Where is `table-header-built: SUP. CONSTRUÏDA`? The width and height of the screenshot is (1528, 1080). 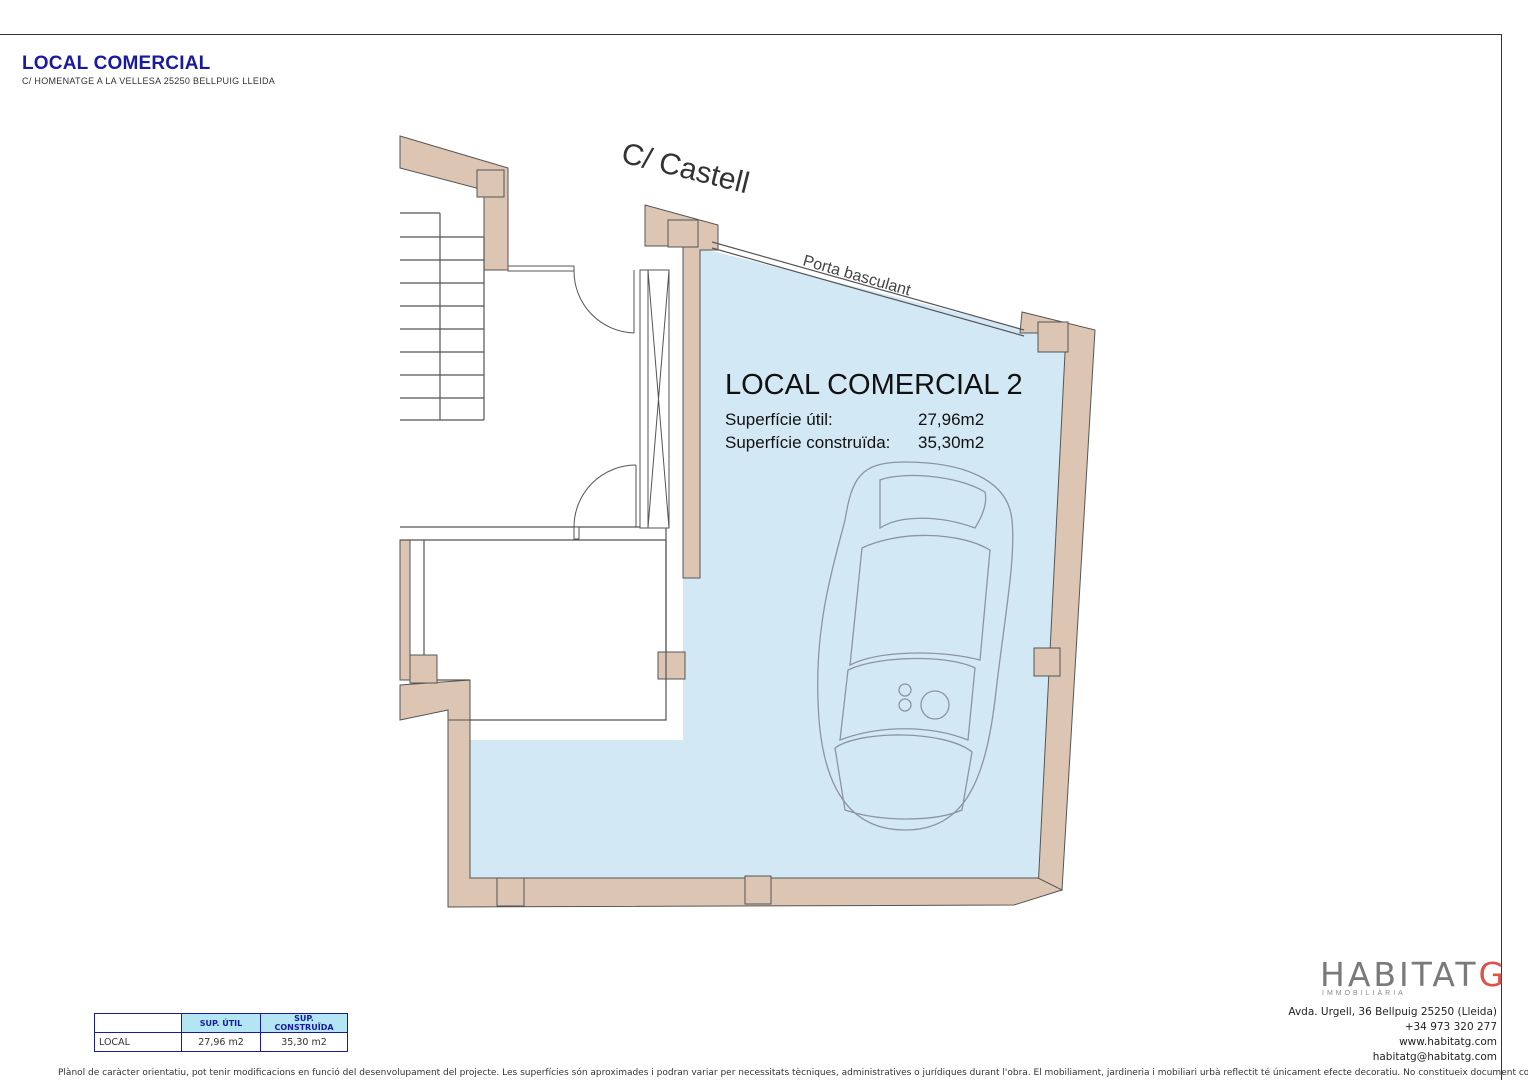
table-header-built: SUP. CONSTRUÏDA is located at coordinates (304, 1023).